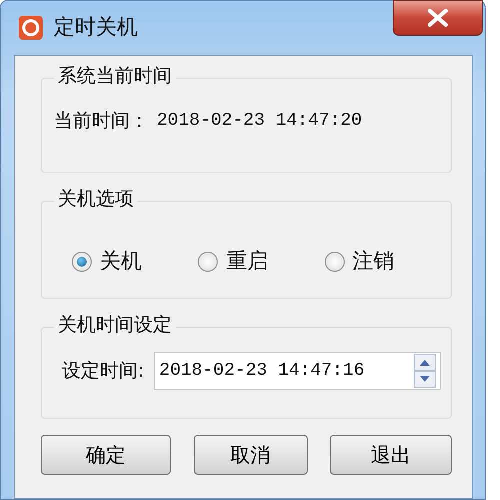 The image size is (500, 500). Describe the element at coordinates (96, 28) in the screenshot. I see `window-title: 定时关机` at that location.